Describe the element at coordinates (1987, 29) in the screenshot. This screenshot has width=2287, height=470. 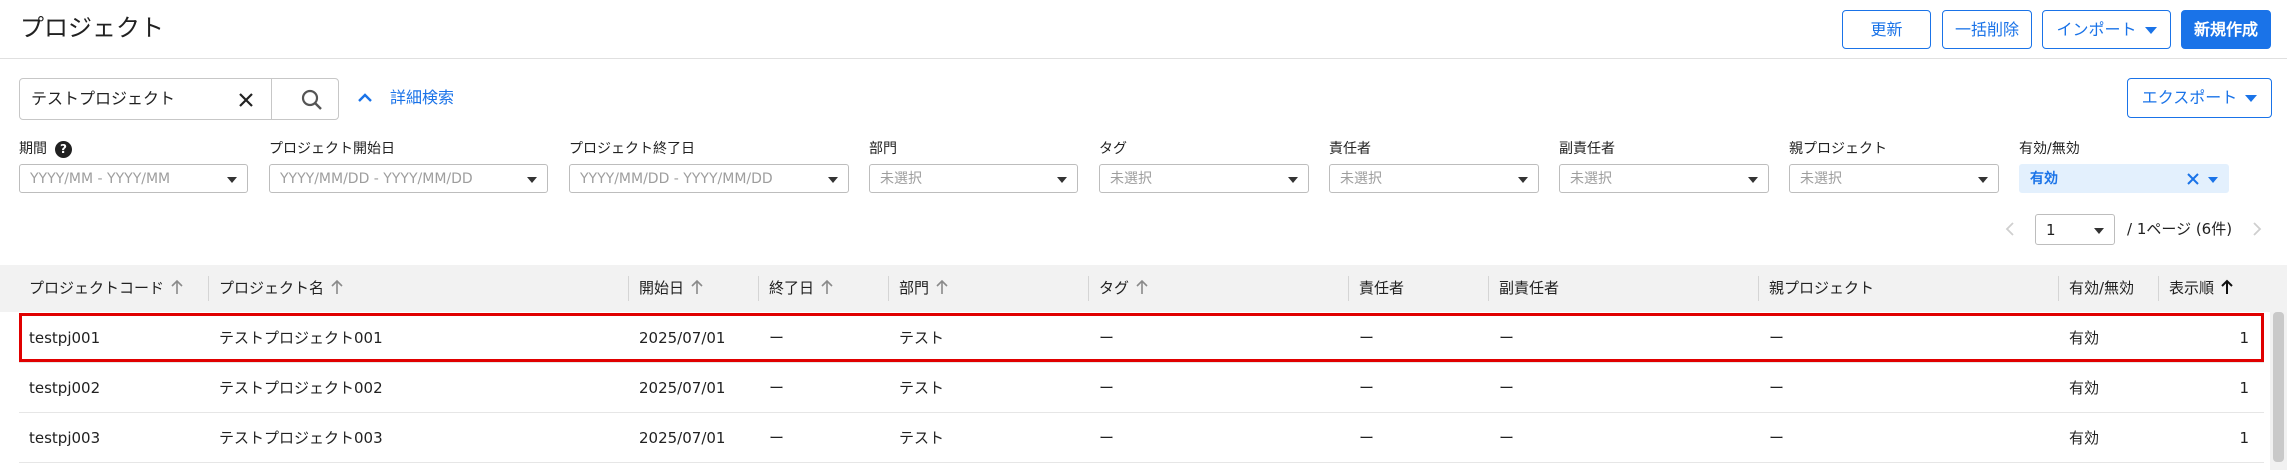
I see `bulk-delete-button: 一括削除` at that location.